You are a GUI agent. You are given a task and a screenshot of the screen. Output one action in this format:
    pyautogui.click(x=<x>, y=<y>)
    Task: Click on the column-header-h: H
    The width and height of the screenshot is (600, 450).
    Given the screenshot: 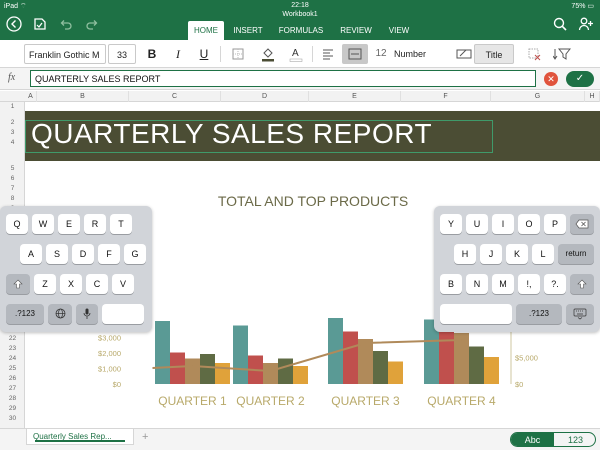 What is the action you would take?
    pyautogui.click(x=592, y=96)
    